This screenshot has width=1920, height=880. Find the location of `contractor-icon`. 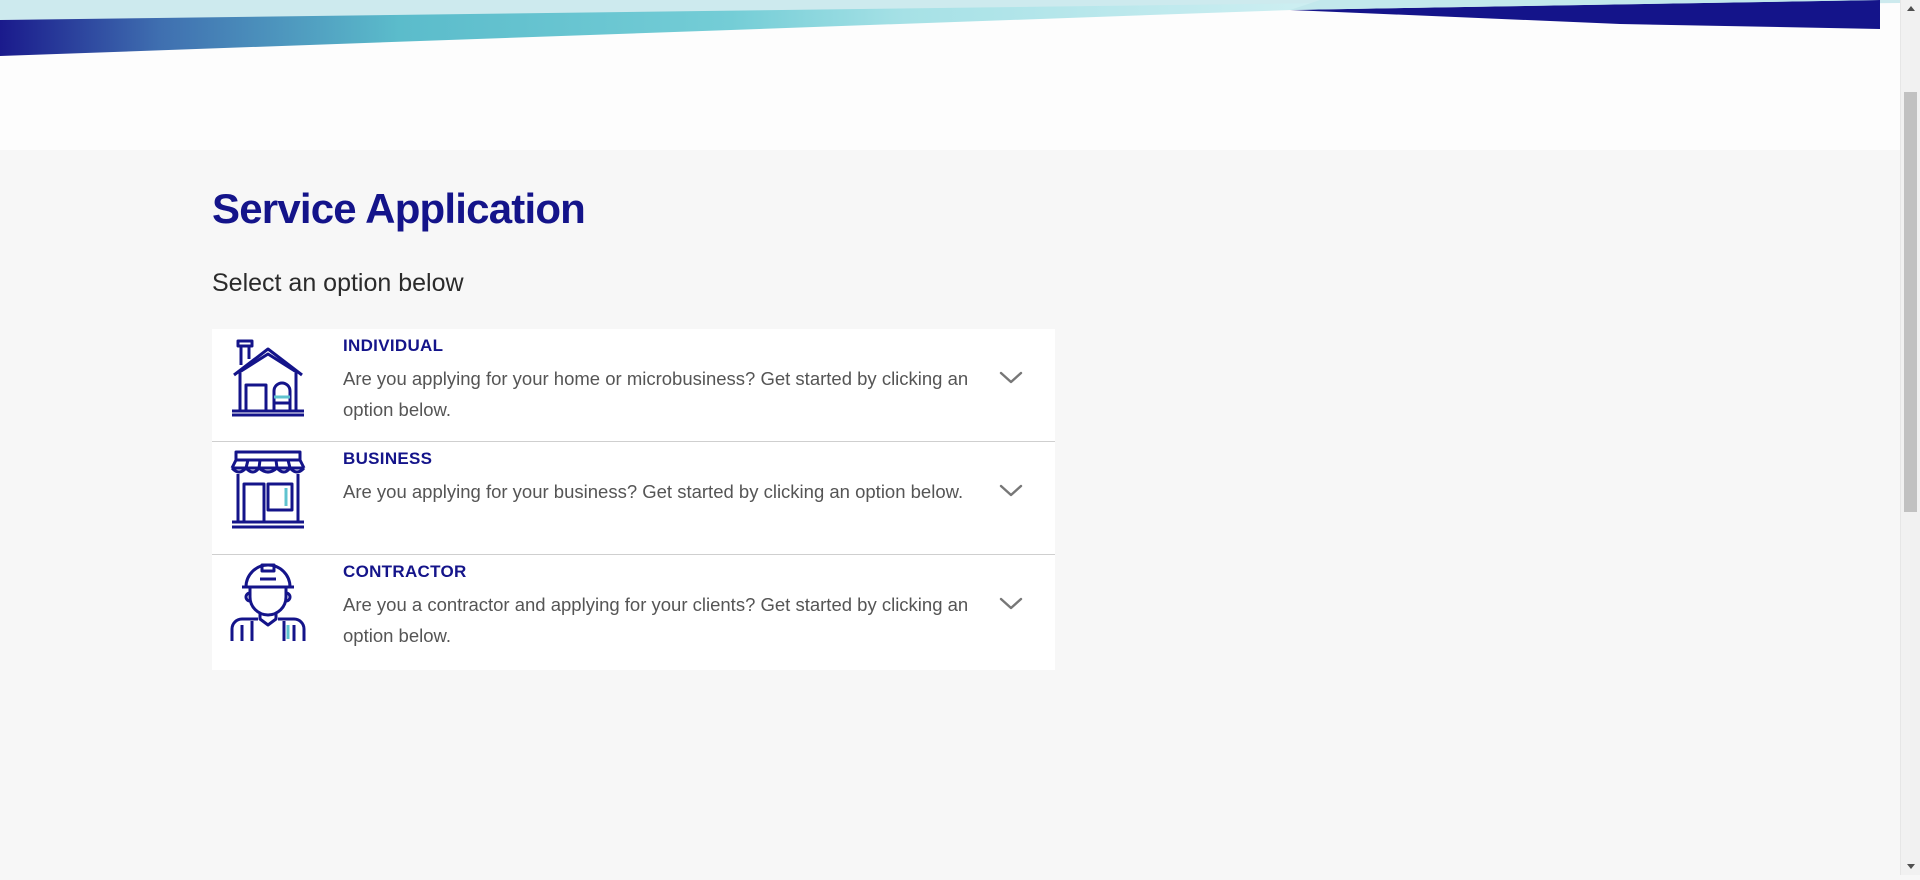

contractor-icon is located at coordinates (268, 603).